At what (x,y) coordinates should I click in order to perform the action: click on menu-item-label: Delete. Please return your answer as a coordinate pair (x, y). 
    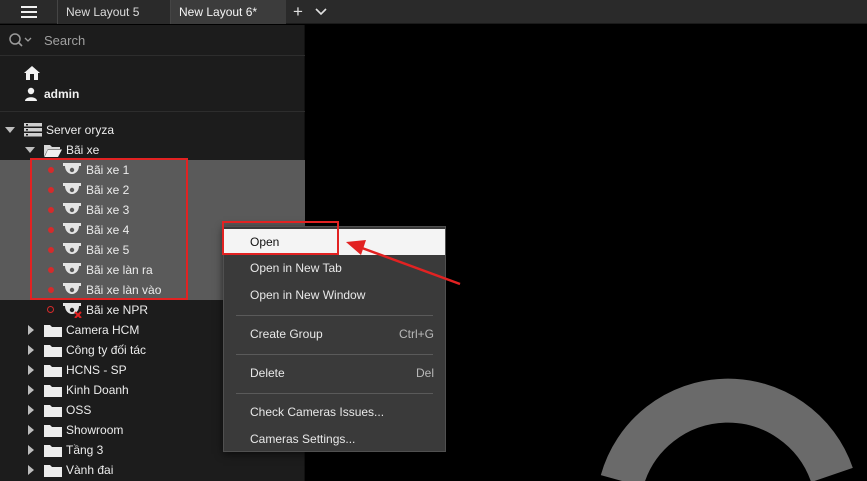
    Looking at the image, I should click on (267, 373).